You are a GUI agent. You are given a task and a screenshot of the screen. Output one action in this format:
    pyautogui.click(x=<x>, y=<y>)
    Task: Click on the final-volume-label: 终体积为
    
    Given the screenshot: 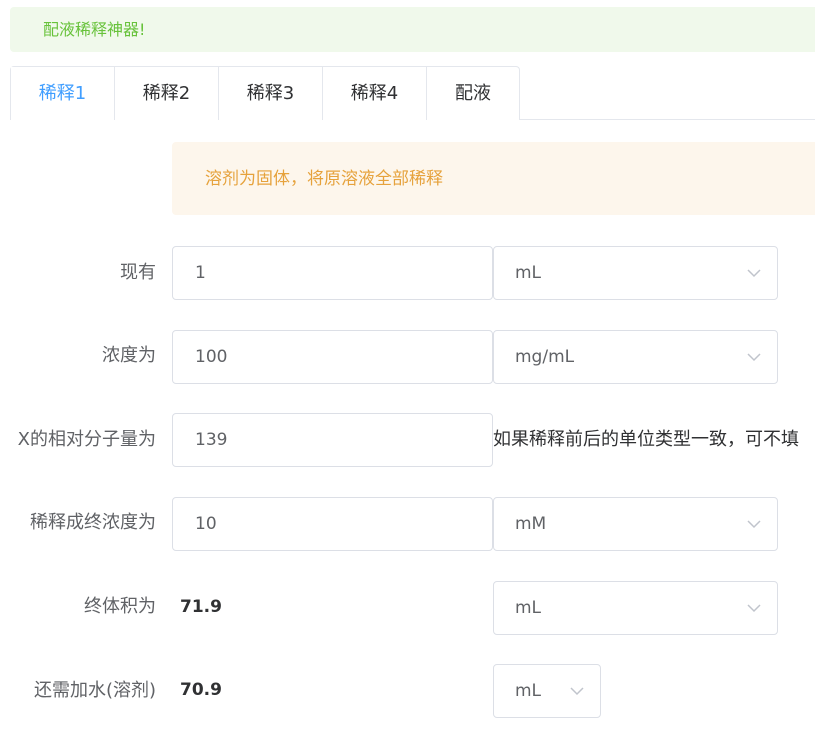 What is the action you would take?
    pyautogui.click(x=120, y=606)
    